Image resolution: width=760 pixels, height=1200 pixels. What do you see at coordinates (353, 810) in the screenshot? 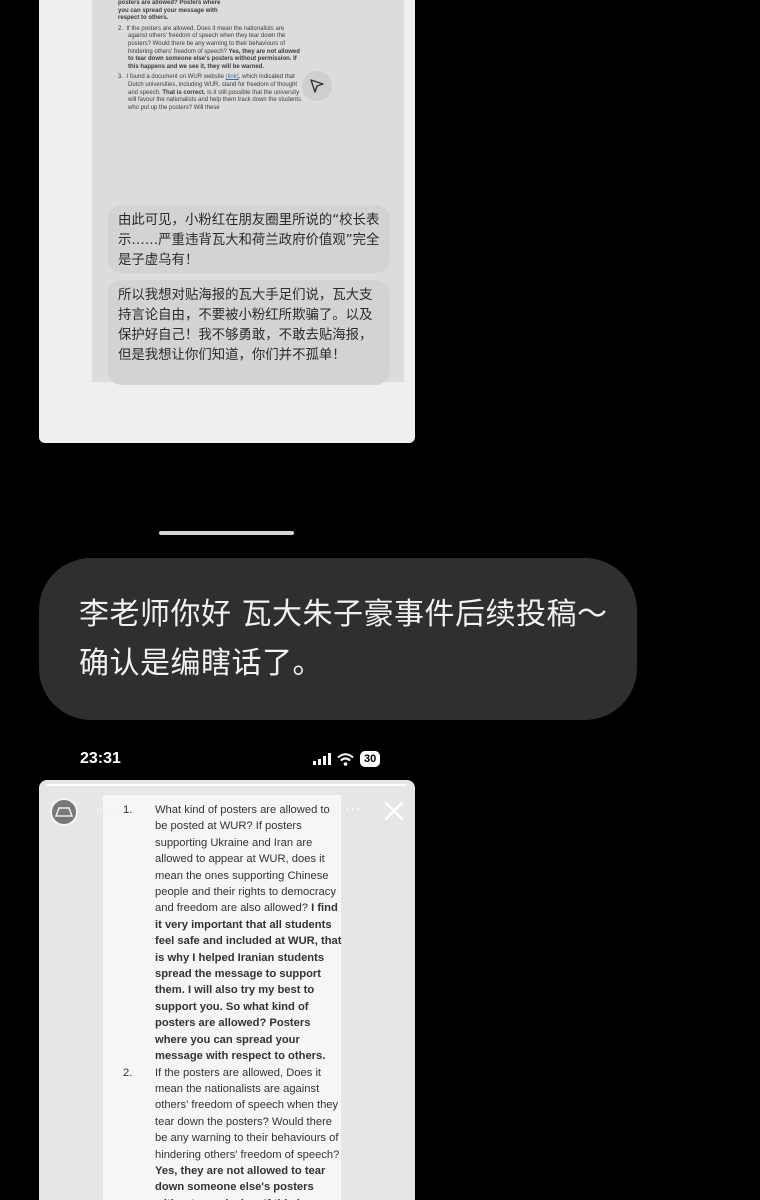
I see `more-options-icon: ···` at bounding box center [353, 810].